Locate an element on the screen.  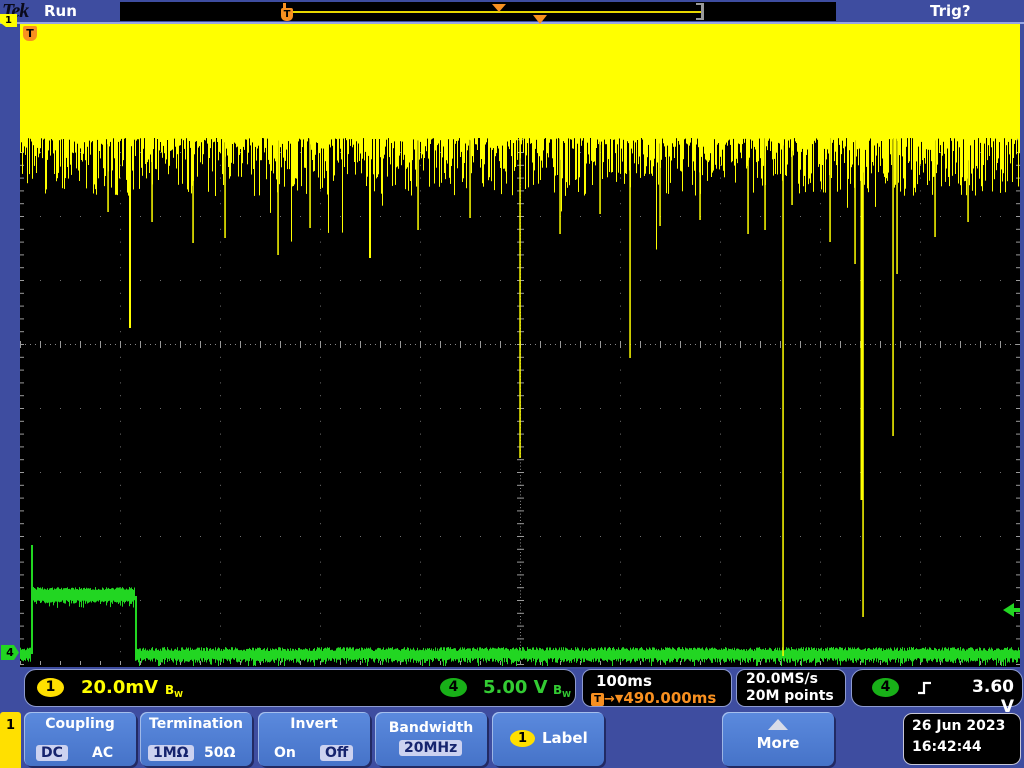
datetime-box: 26 Jun 2023 16:42:44 is located at coordinates (962, 739).